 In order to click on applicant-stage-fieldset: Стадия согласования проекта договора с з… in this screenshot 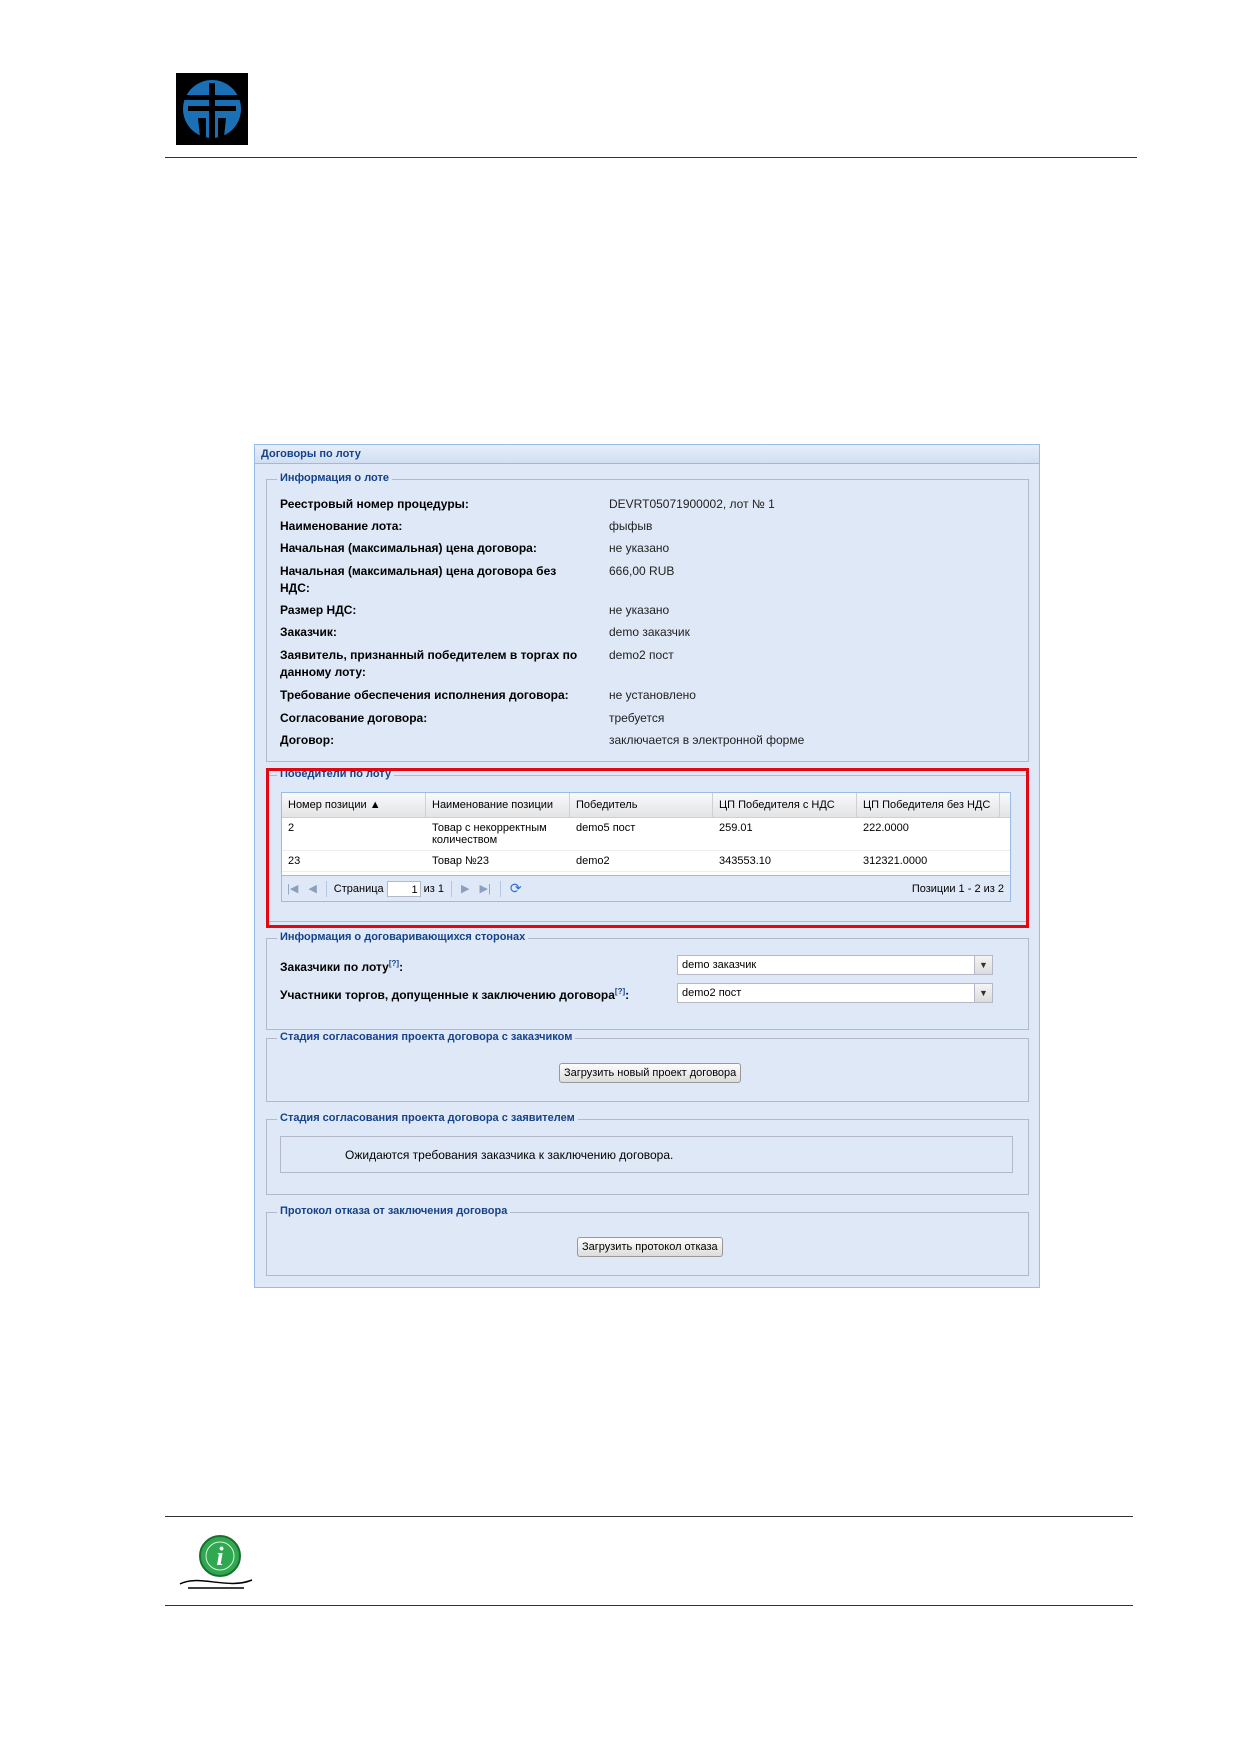, I will do `click(647, 1153)`.